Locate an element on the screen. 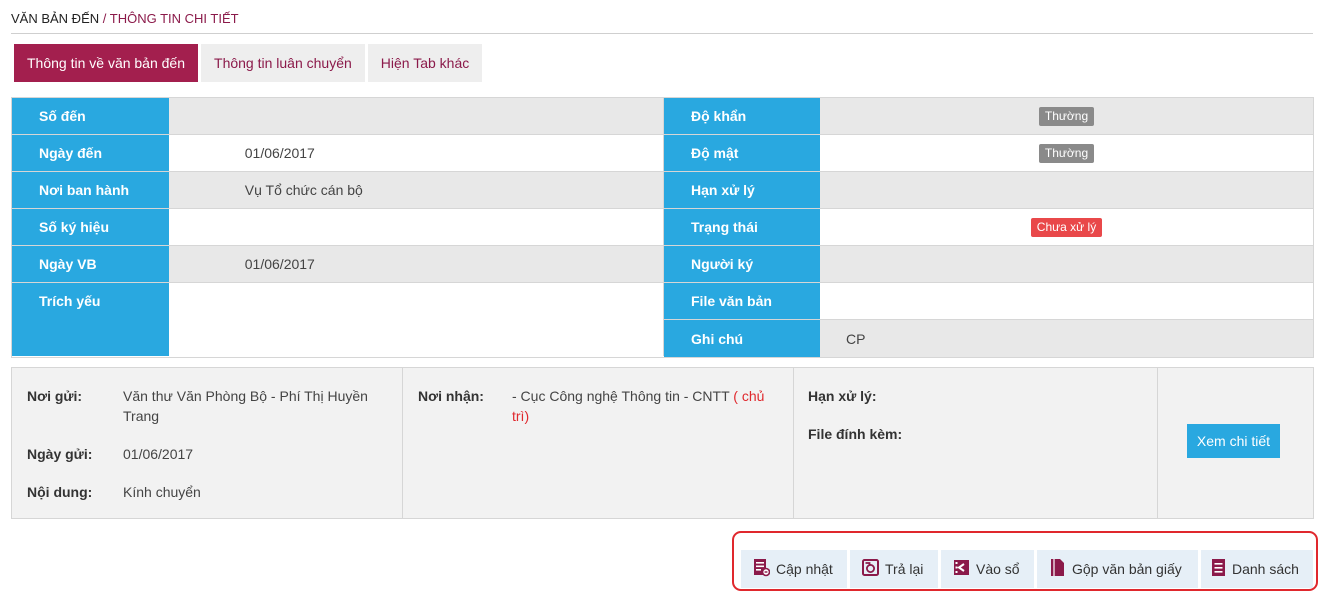 This screenshot has height=591, width=1327. list-button: Danh sách is located at coordinates (1257, 569).